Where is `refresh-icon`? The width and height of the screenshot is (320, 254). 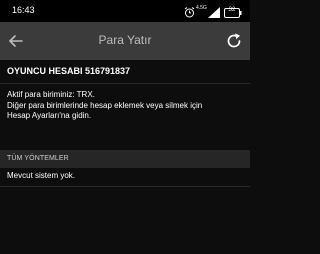 refresh-icon is located at coordinates (234, 44).